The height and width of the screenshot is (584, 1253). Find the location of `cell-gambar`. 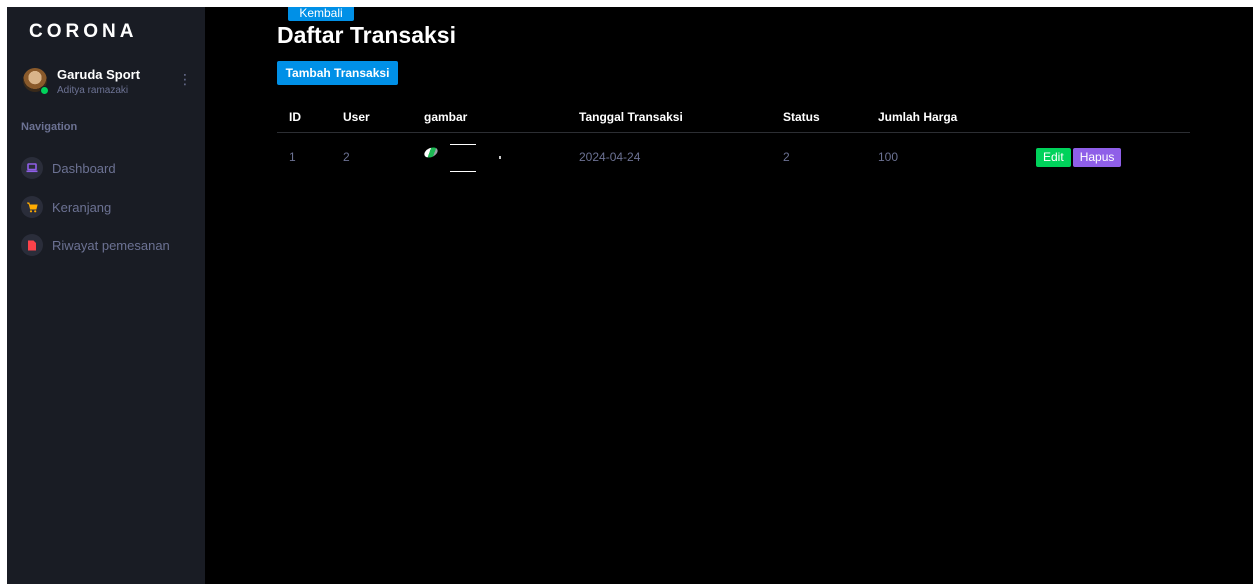

cell-gambar is located at coordinates (489, 157).